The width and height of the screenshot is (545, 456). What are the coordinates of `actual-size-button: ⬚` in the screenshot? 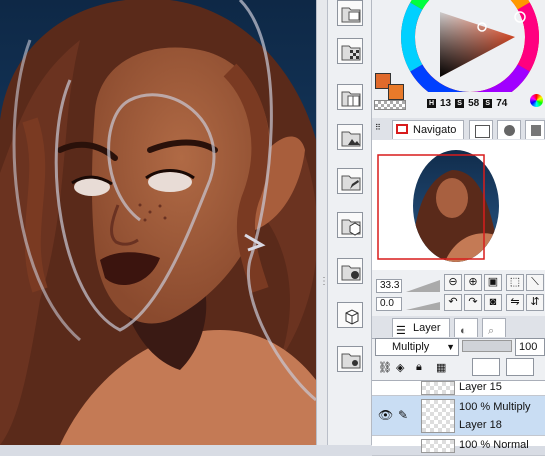 It's located at (515, 282).